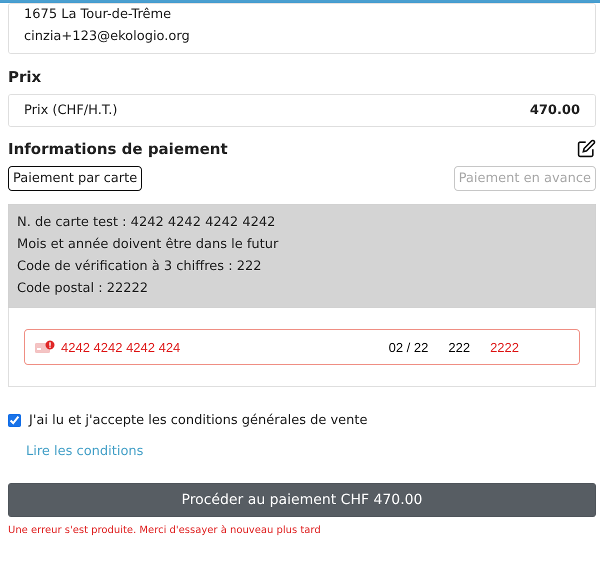 The height and width of the screenshot is (566, 600). Describe the element at coordinates (165, 530) in the screenshot. I see `error-message: Une erreur s'est produite. Merci d'essayer à nouveau plus tard` at that location.